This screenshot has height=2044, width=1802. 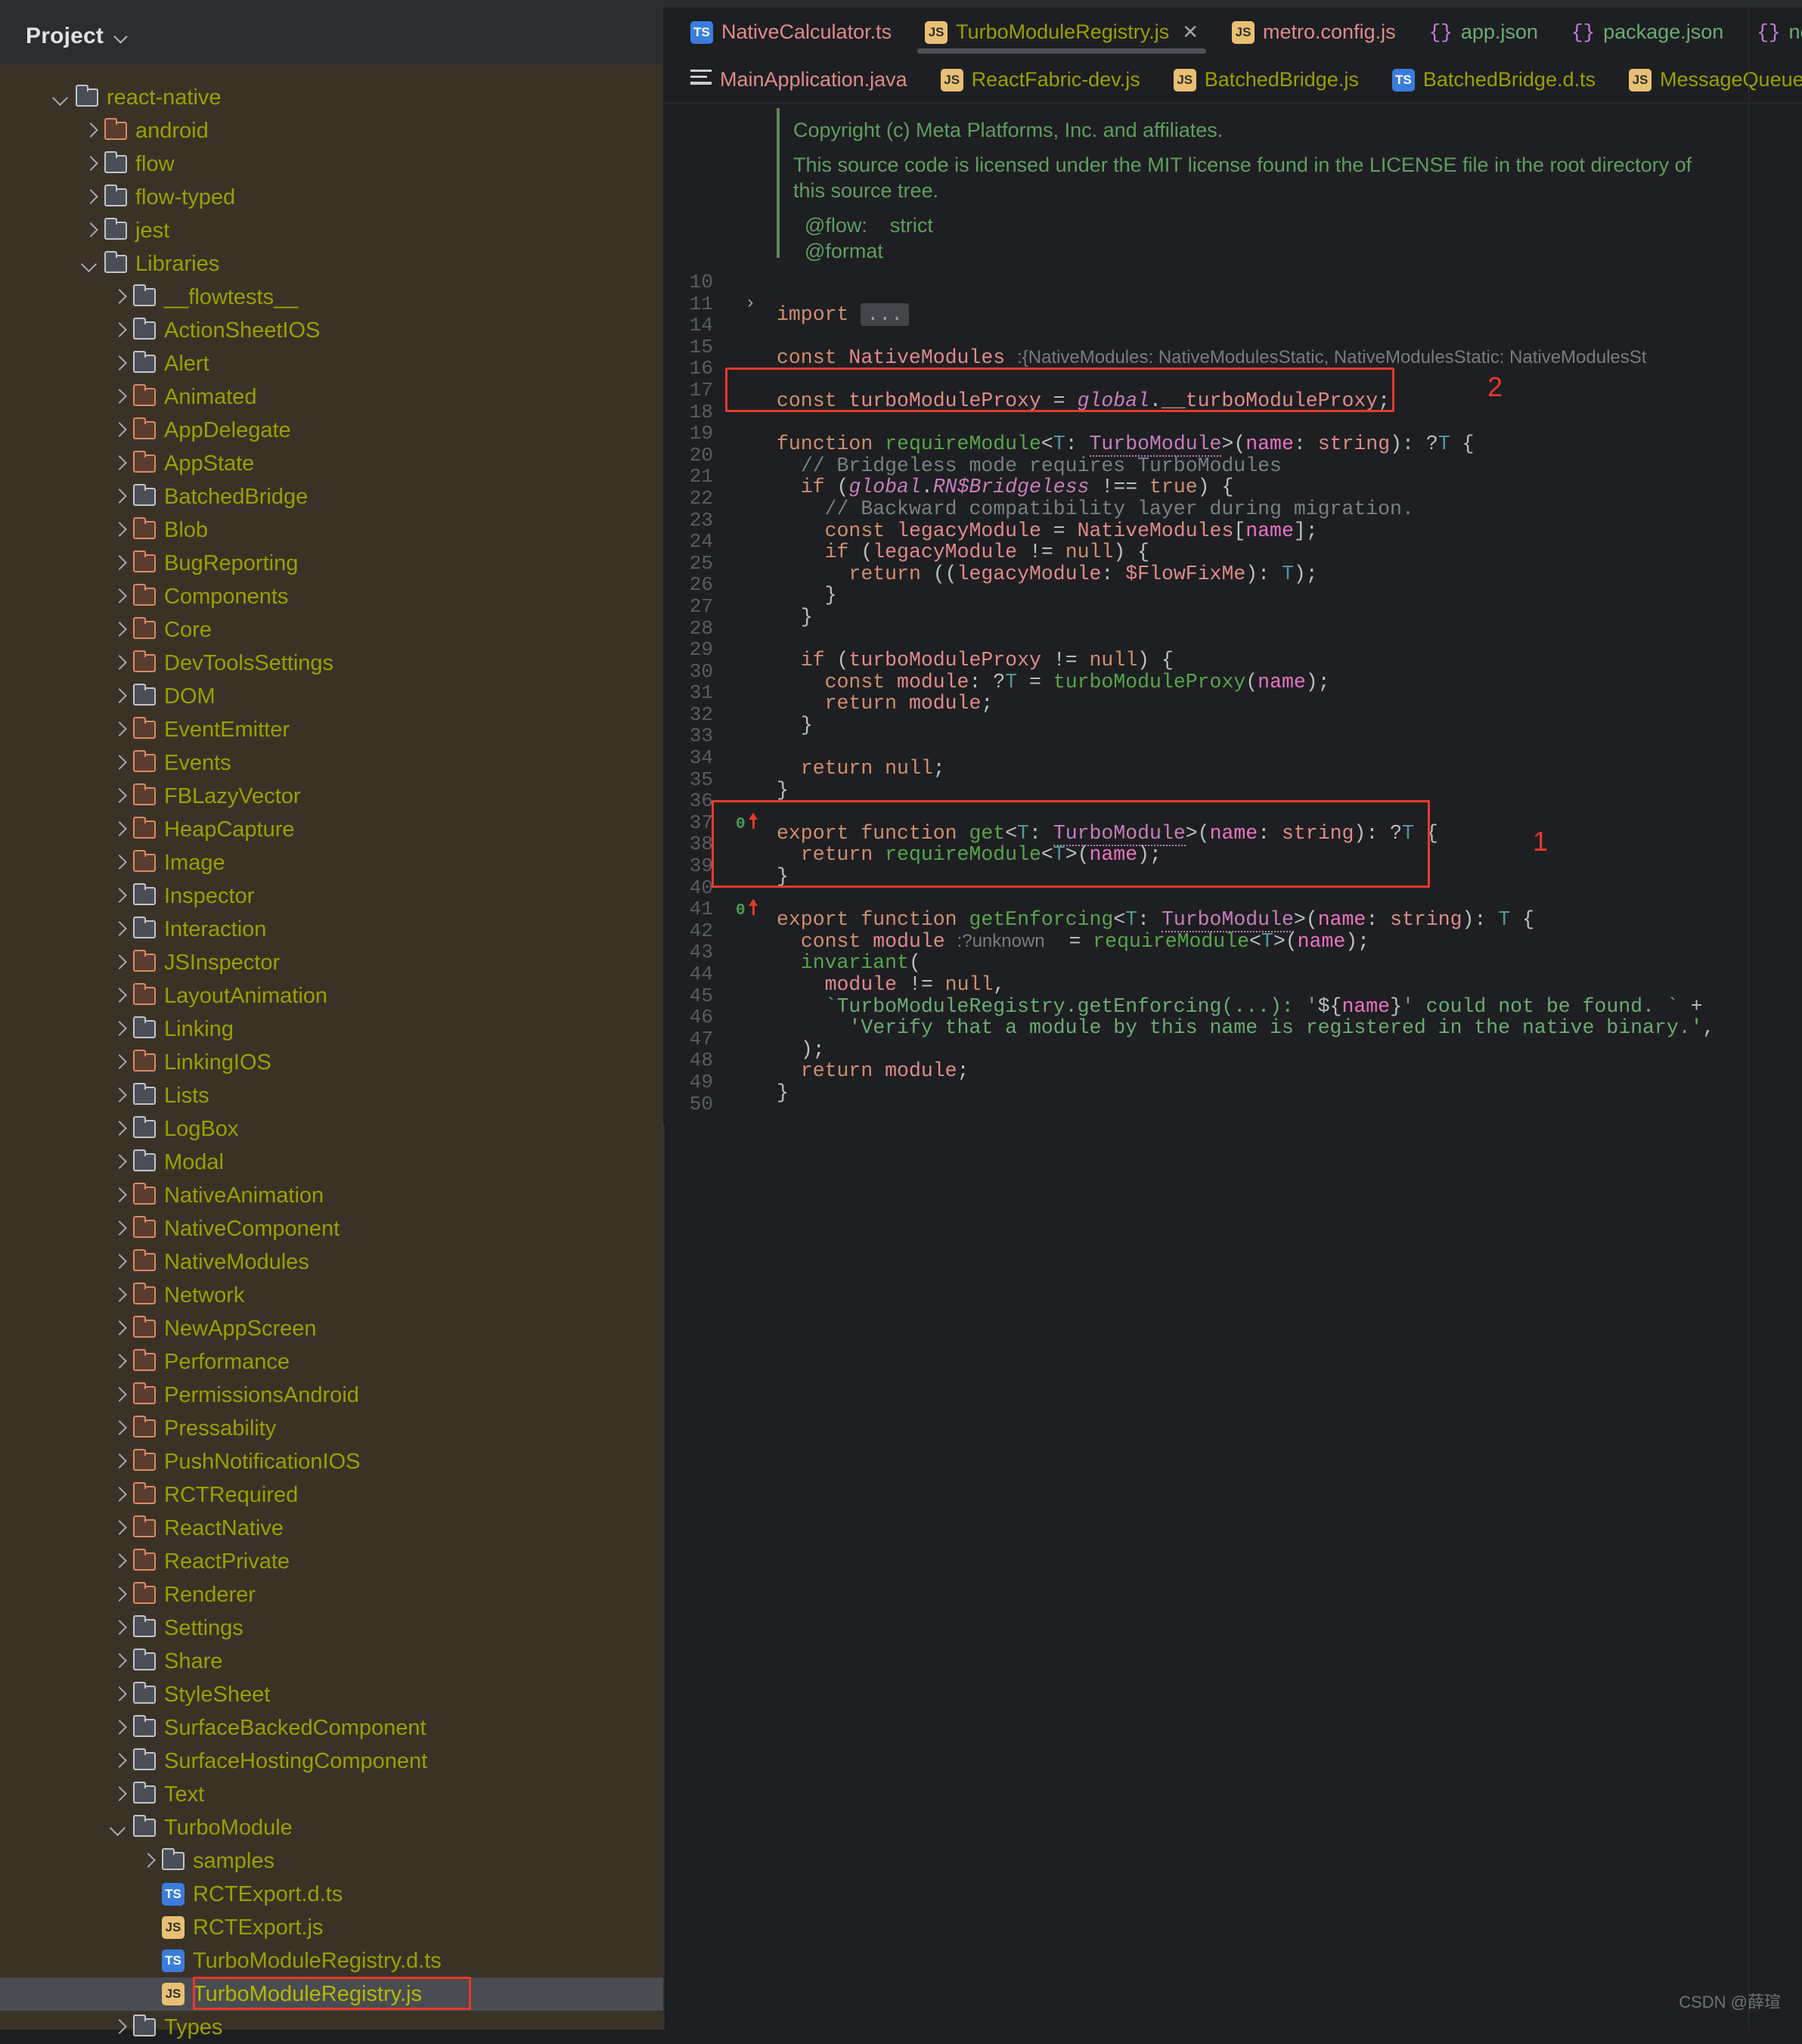 What do you see at coordinates (1190, 32) in the screenshot?
I see `close-icon: ✕` at bounding box center [1190, 32].